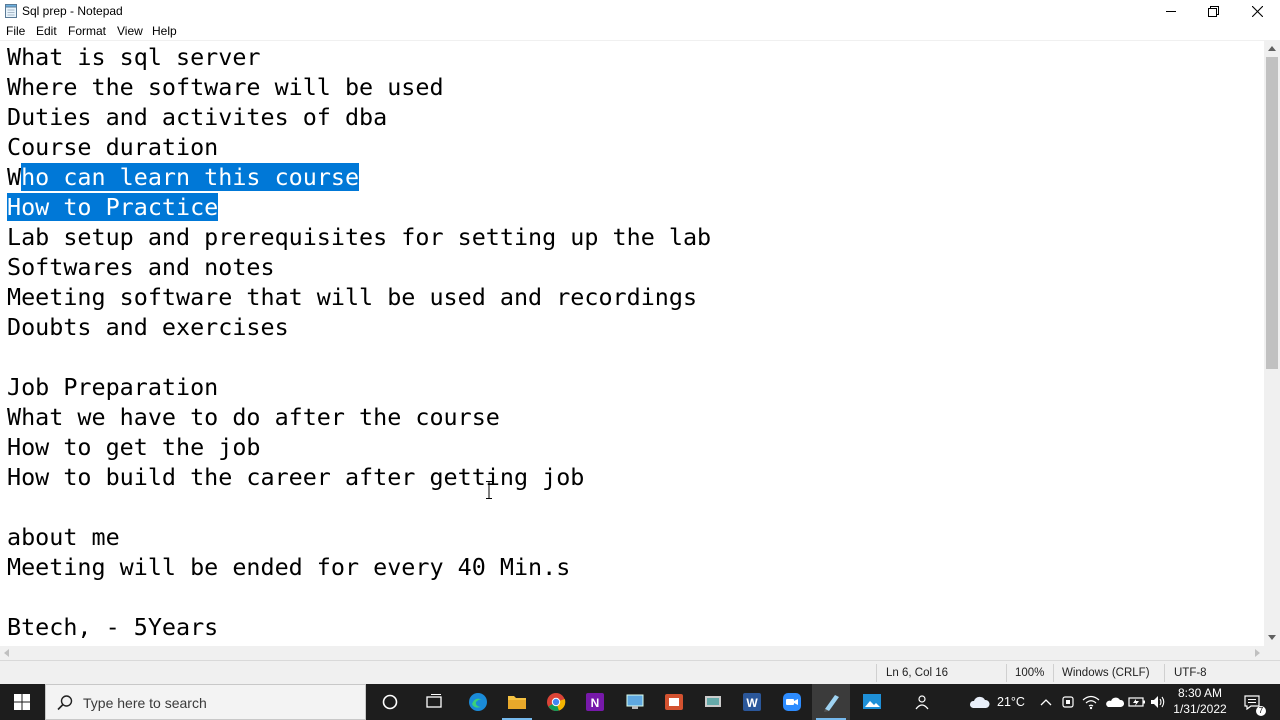 The height and width of the screenshot is (720, 1280). What do you see at coordinates (1106, 673) in the screenshot?
I see `line-ending: Windows (CRLF)` at bounding box center [1106, 673].